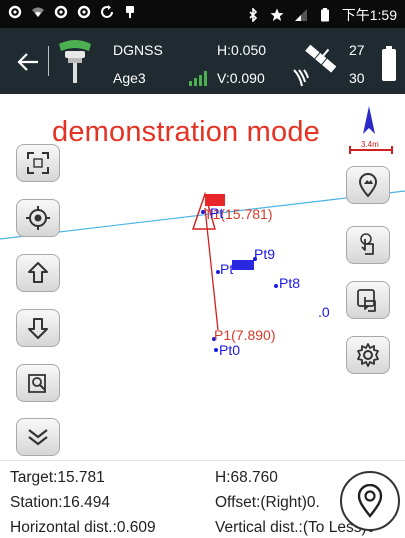 The width and height of the screenshot is (405, 538). Describe the element at coordinates (289, 283) in the screenshot. I see `point-label: Pt8` at that location.